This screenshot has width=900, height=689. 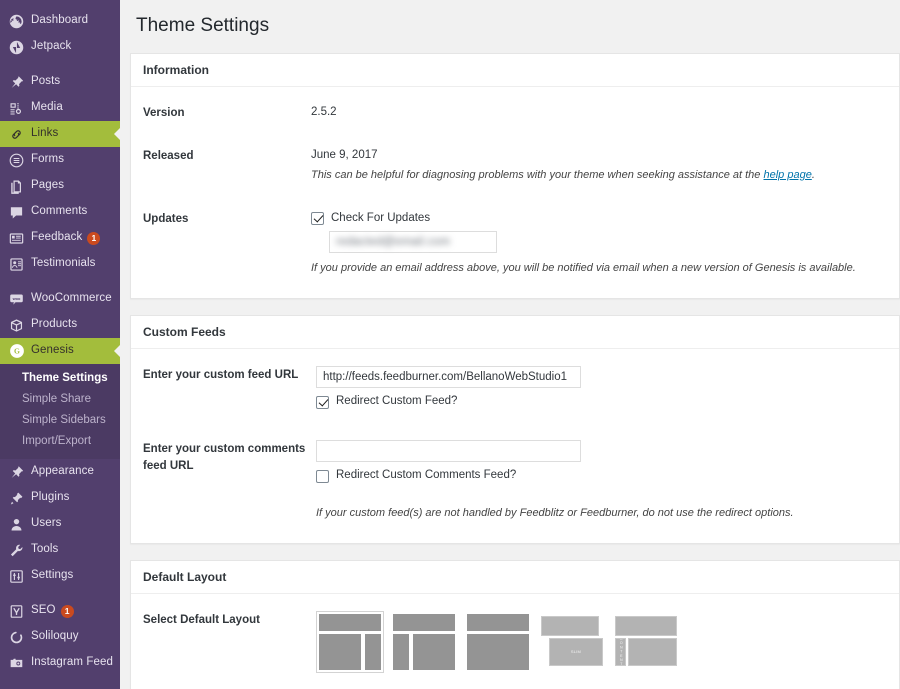 I want to click on sidebar-item-label: SEO, so click(x=43, y=610).